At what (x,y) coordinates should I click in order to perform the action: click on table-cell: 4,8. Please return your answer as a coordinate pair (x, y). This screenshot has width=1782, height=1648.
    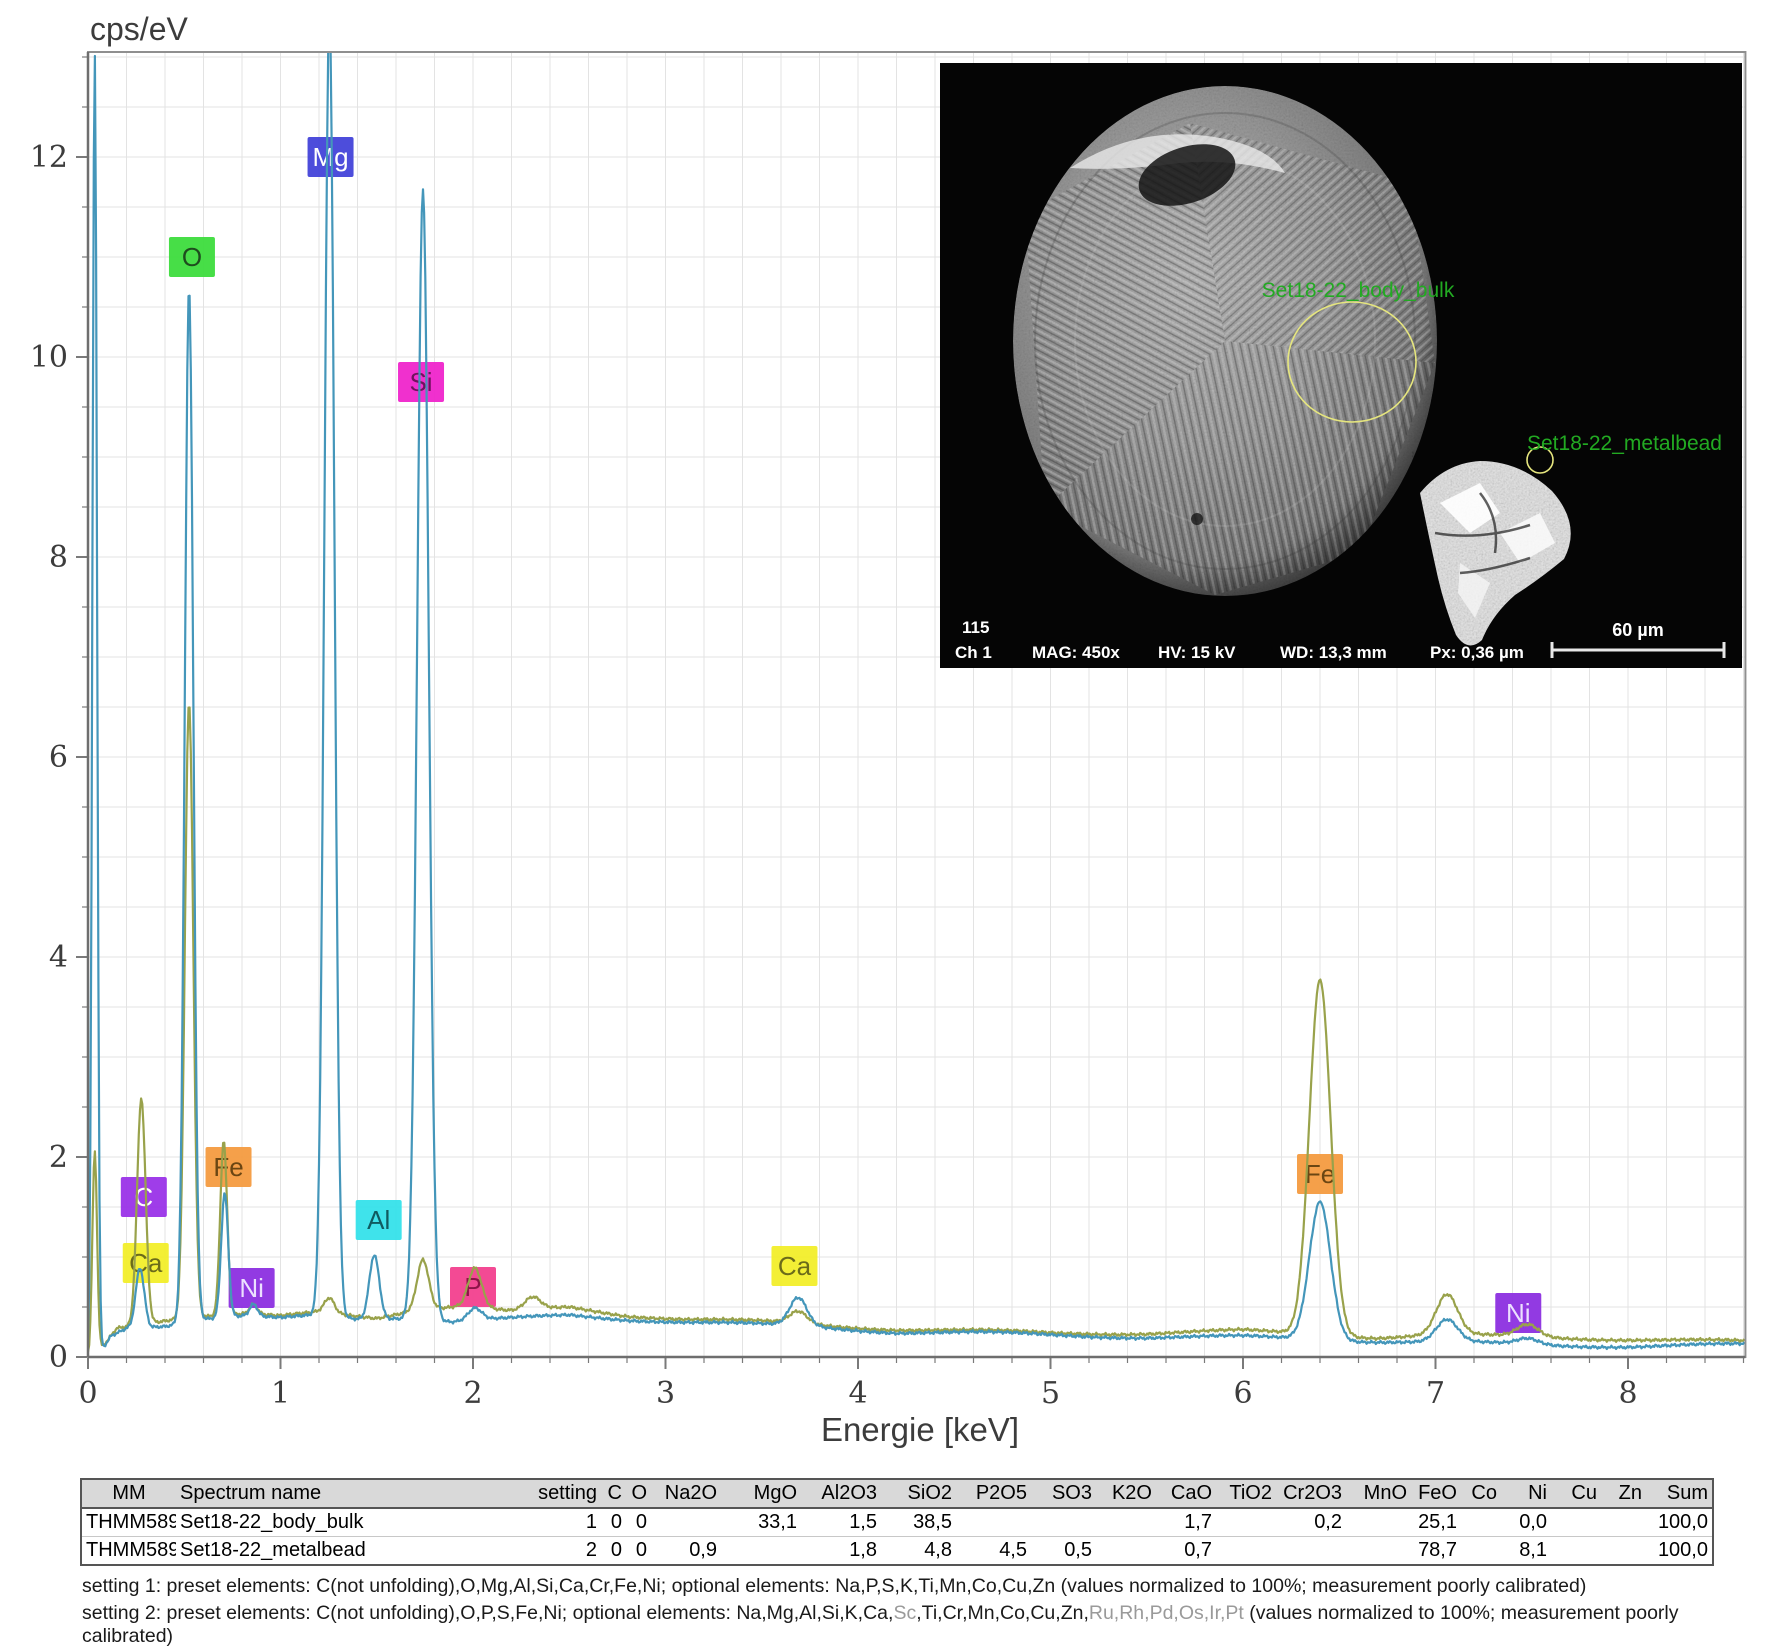
    Looking at the image, I should click on (918, 1550).